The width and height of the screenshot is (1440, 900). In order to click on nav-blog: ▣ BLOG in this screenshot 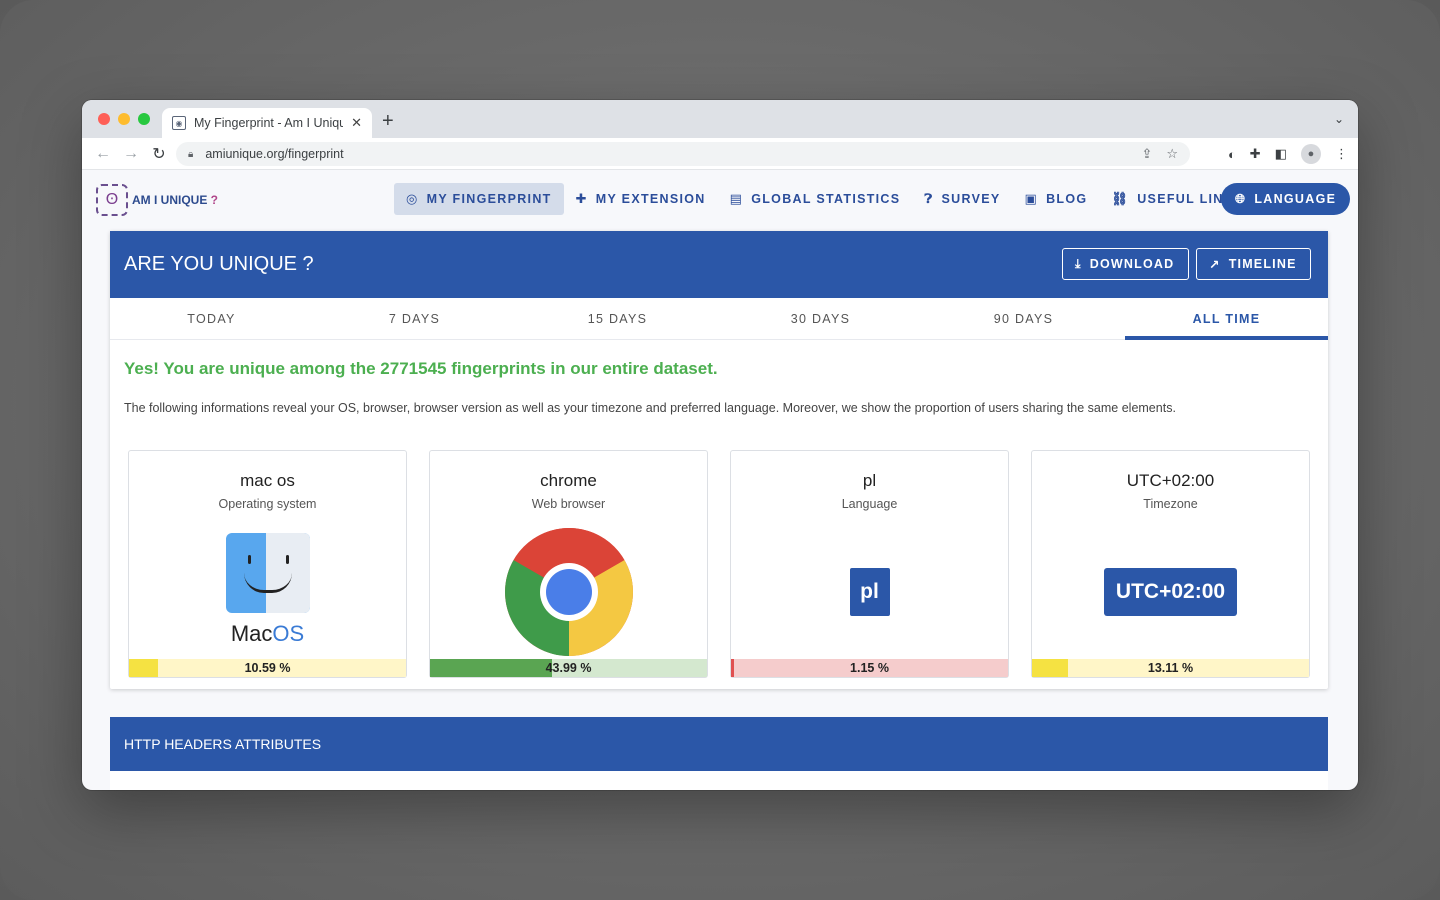, I will do `click(1056, 199)`.